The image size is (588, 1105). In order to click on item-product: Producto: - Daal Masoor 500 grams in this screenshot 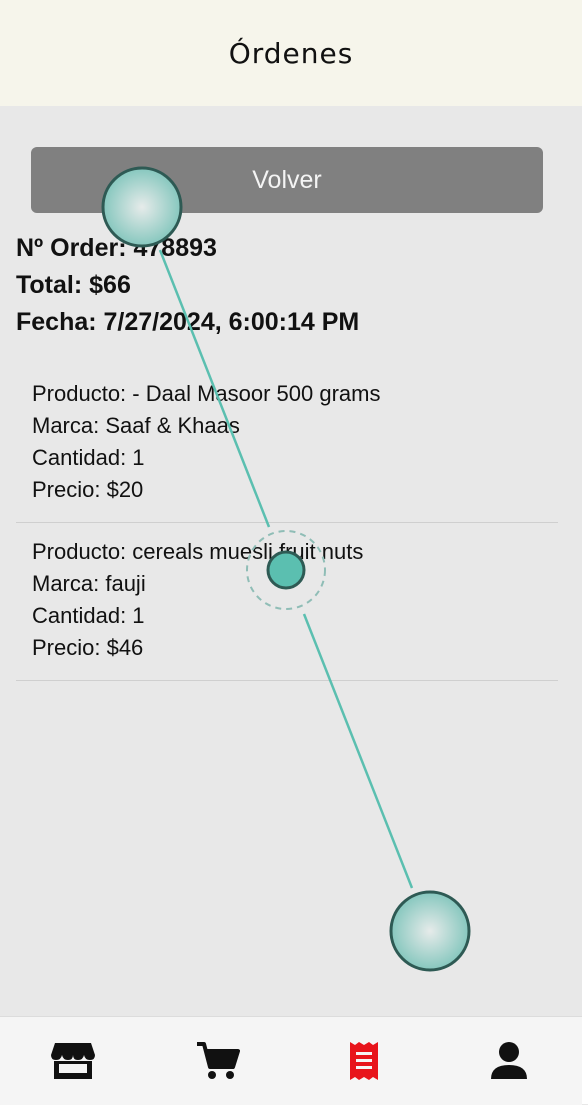, I will do `click(206, 393)`.